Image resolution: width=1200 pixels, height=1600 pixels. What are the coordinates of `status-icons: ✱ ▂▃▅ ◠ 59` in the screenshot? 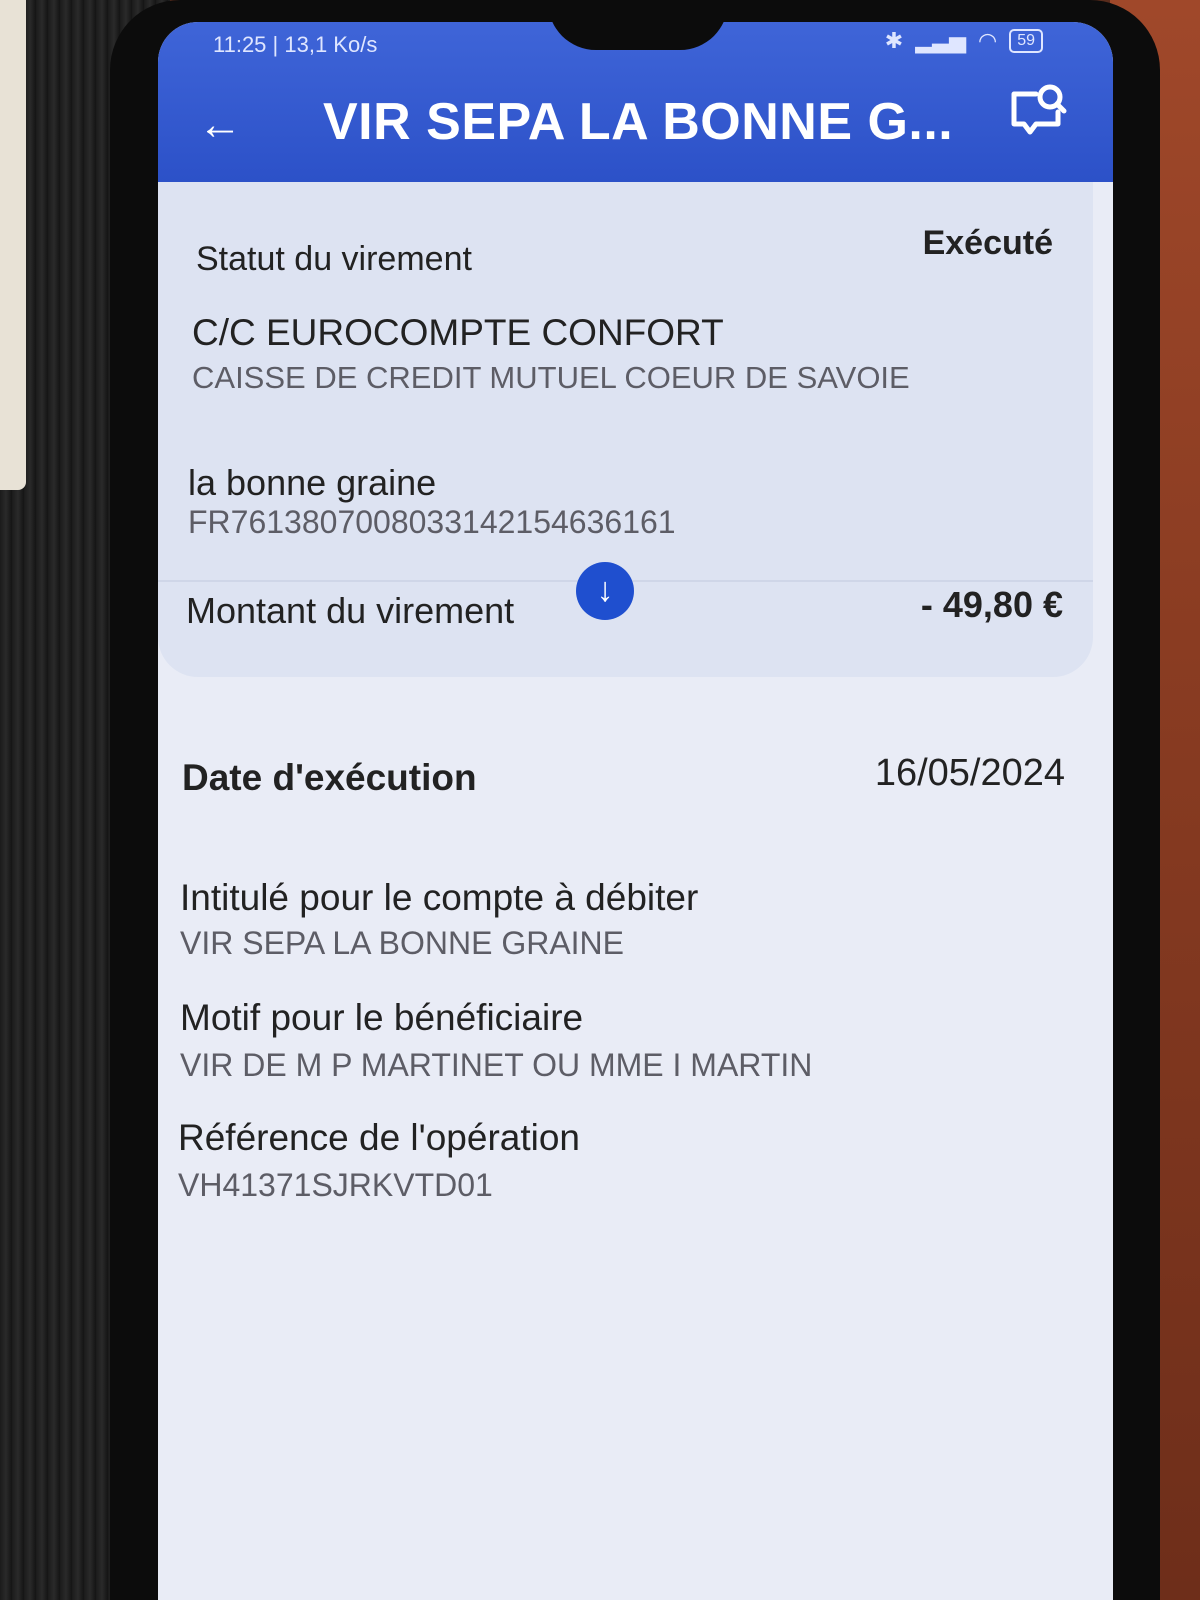 It's located at (964, 41).